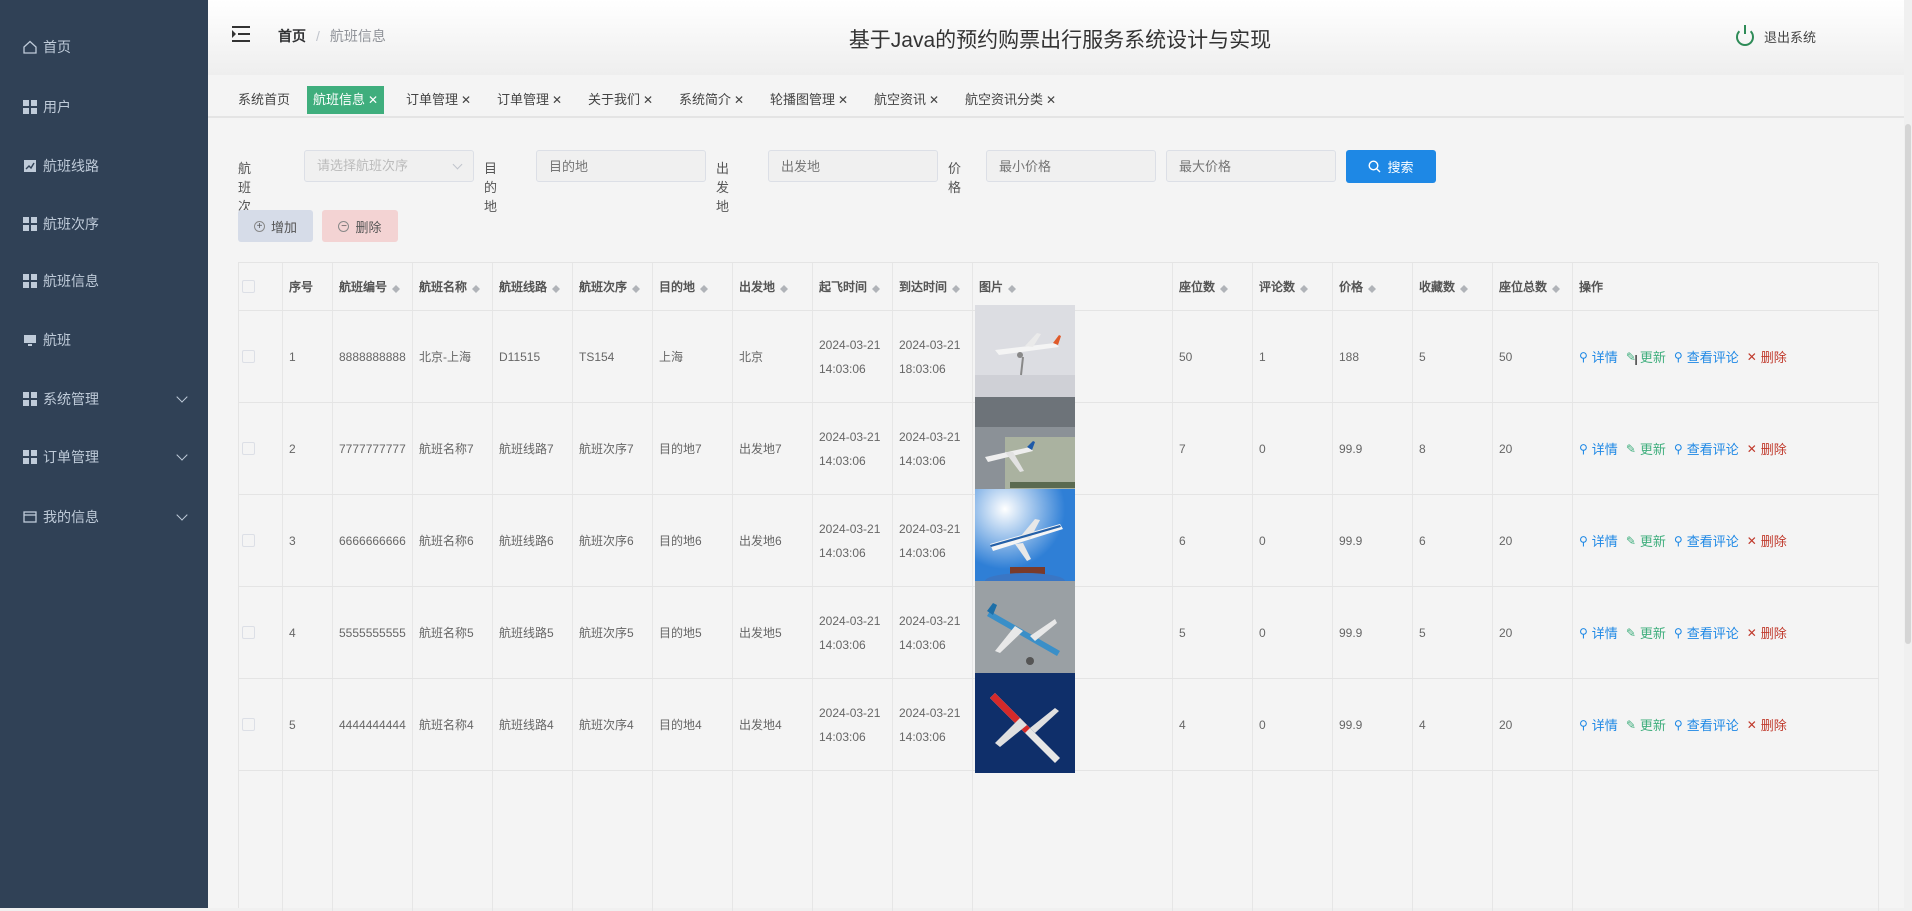 The image size is (1912, 911). I want to click on delete-button: − 删除, so click(360, 226).